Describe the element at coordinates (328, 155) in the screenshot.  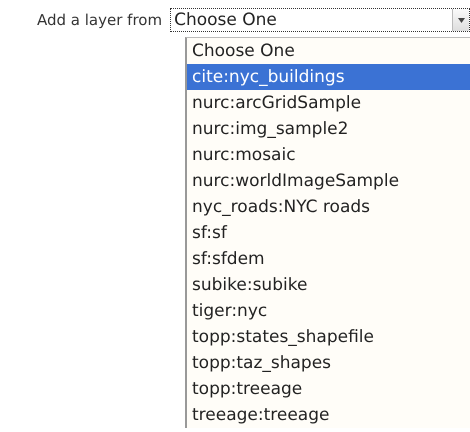
I see `dropdown-option: nurc:mosaic` at that location.